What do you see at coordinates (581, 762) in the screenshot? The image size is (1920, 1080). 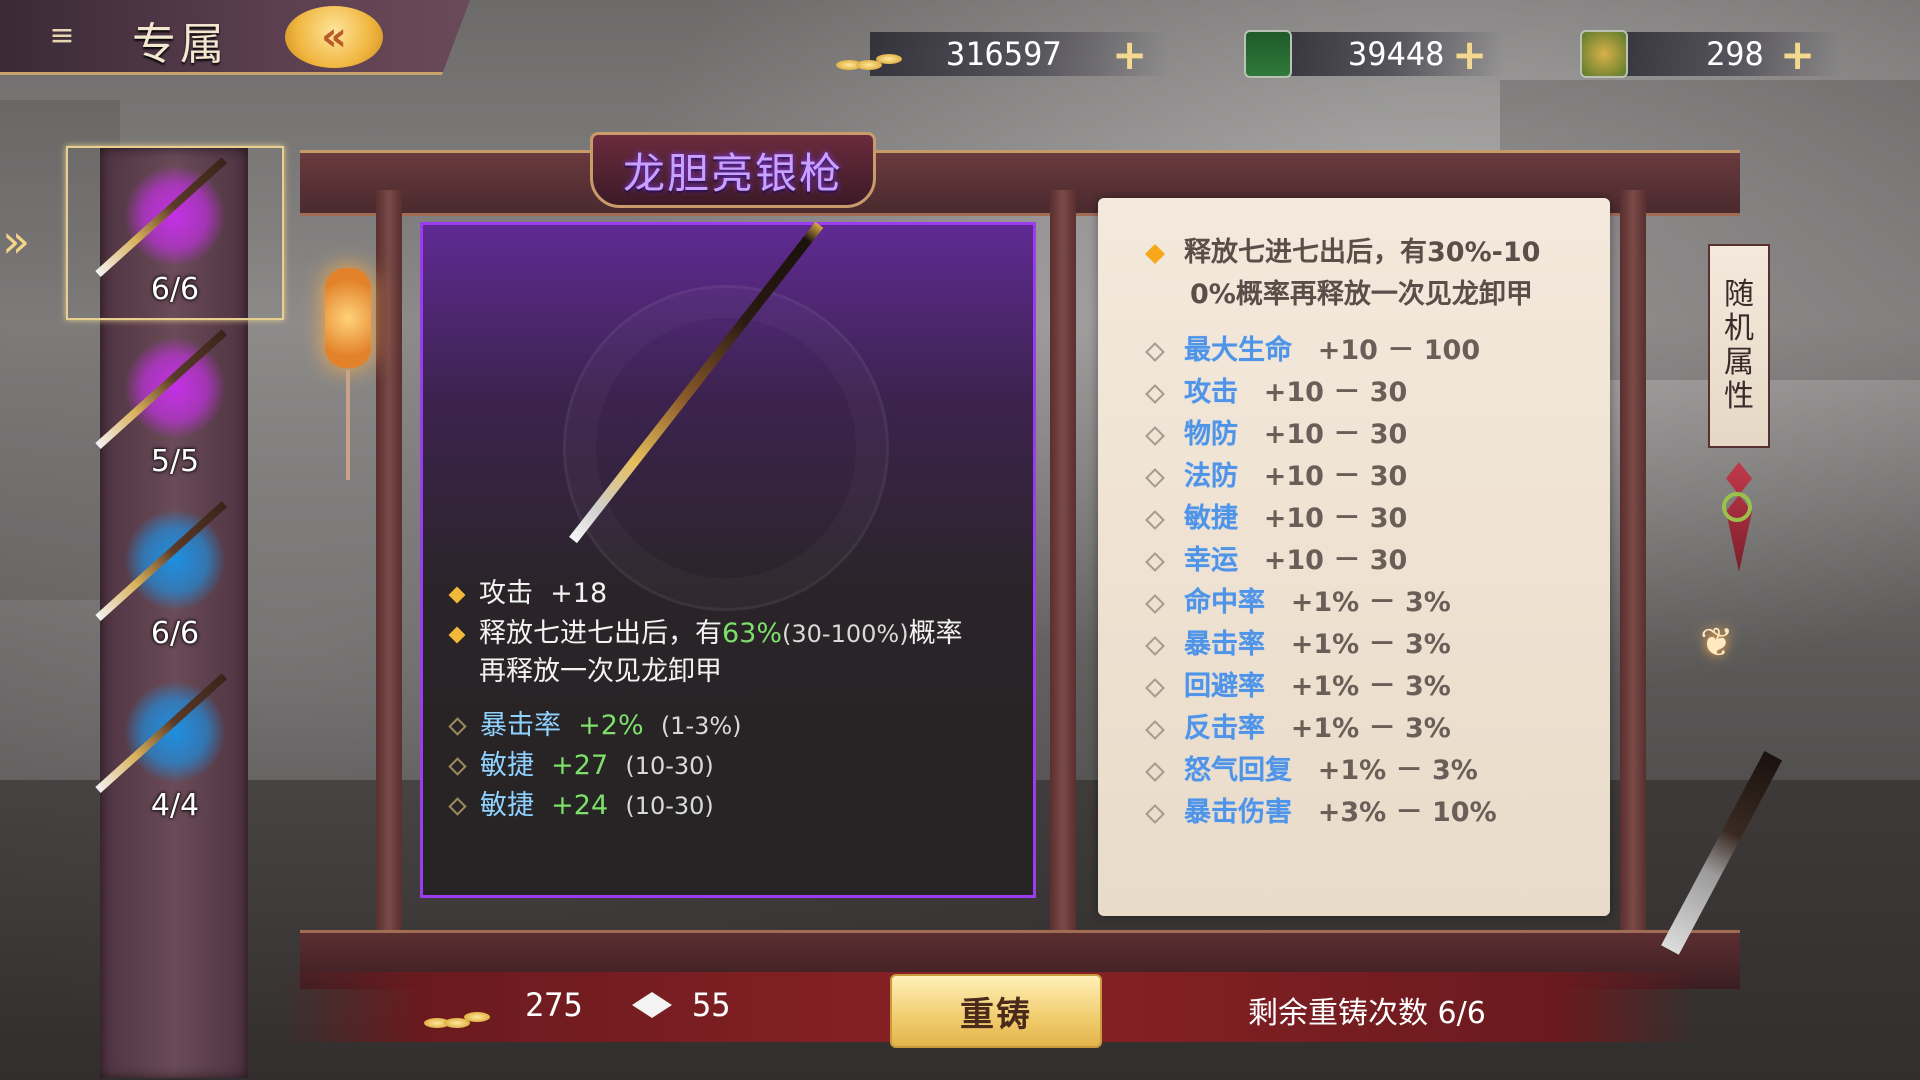 I see `random-stat-line: 敏捷 +27 (10-30)` at bounding box center [581, 762].